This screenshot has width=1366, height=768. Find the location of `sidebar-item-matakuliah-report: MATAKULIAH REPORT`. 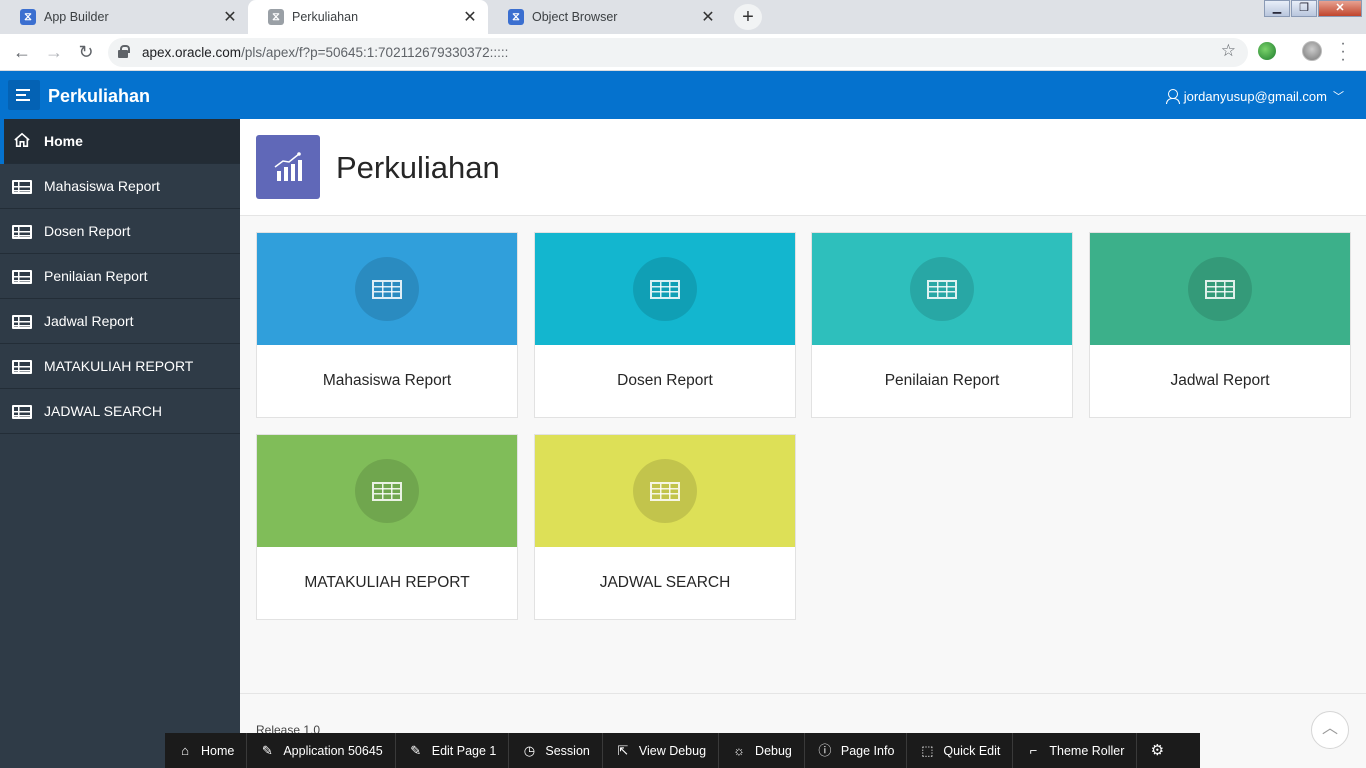

sidebar-item-matakuliah-report: MATAKULIAH REPORT is located at coordinates (120, 366).